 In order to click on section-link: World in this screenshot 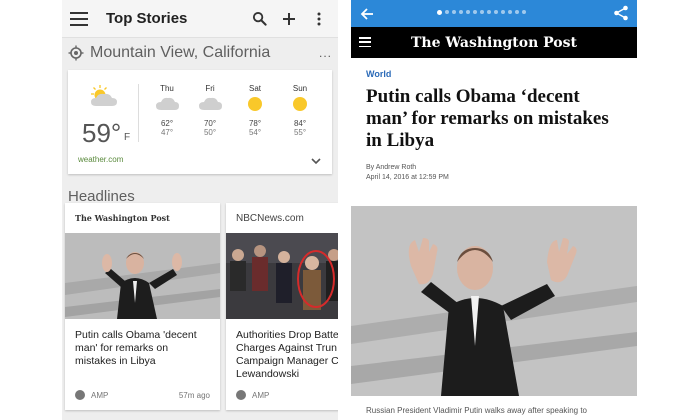, I will do `click(494, 68)`.